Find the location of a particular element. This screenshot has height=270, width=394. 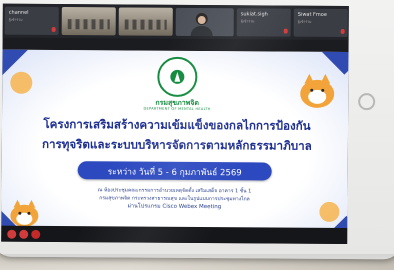

date-text: ระหว่าง วันที่ 5 - 6 กุมภาพันธ์ 2569 is located at coordinates (174, 173).